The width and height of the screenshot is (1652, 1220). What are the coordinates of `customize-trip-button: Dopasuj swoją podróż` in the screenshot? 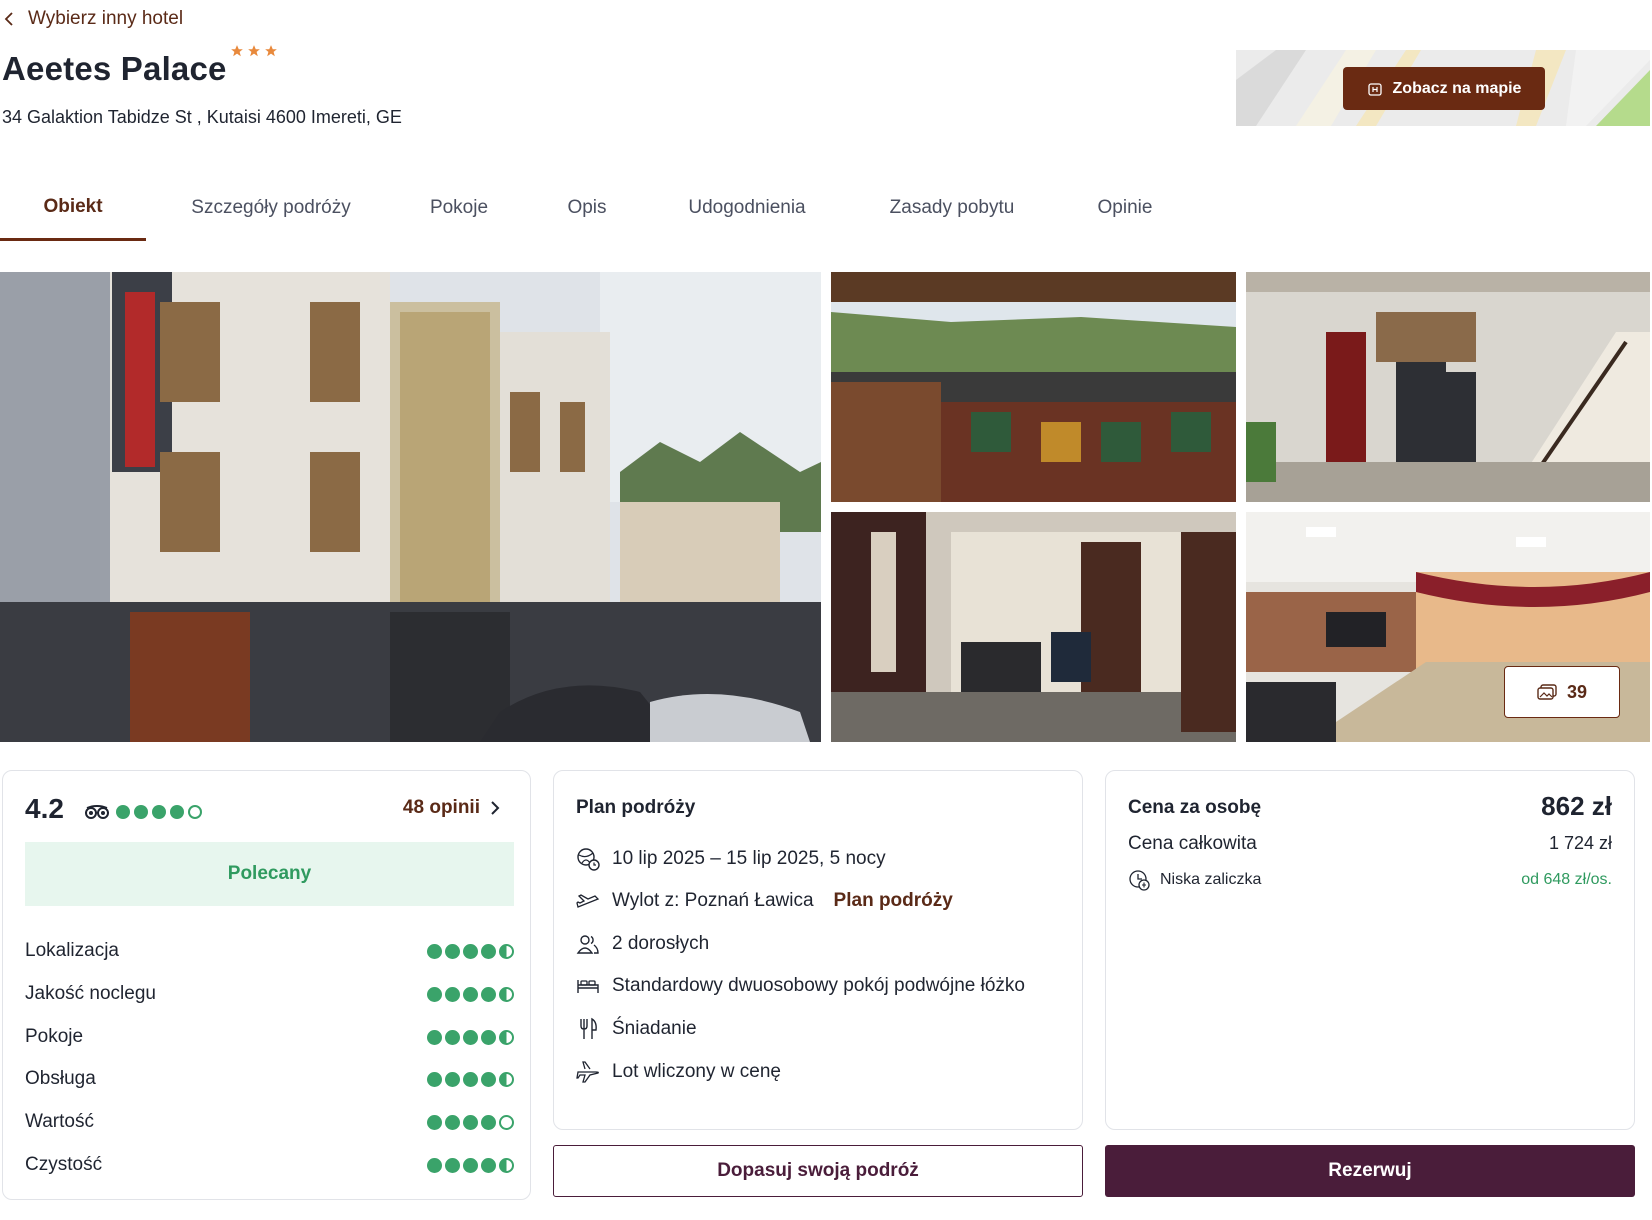 It's located at (818, 1171).